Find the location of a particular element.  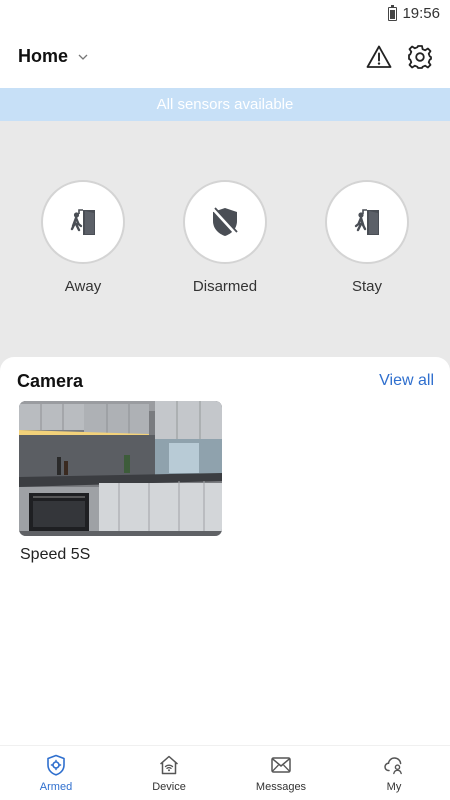

nav-label-my: My is located at coordinates (394, 787).